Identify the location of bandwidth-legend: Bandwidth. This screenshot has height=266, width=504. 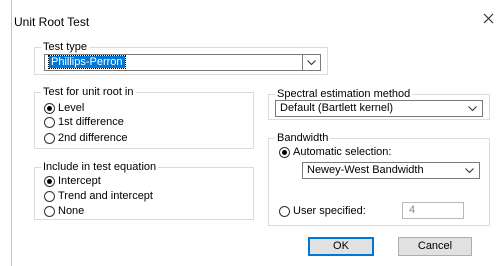
(303, 138).